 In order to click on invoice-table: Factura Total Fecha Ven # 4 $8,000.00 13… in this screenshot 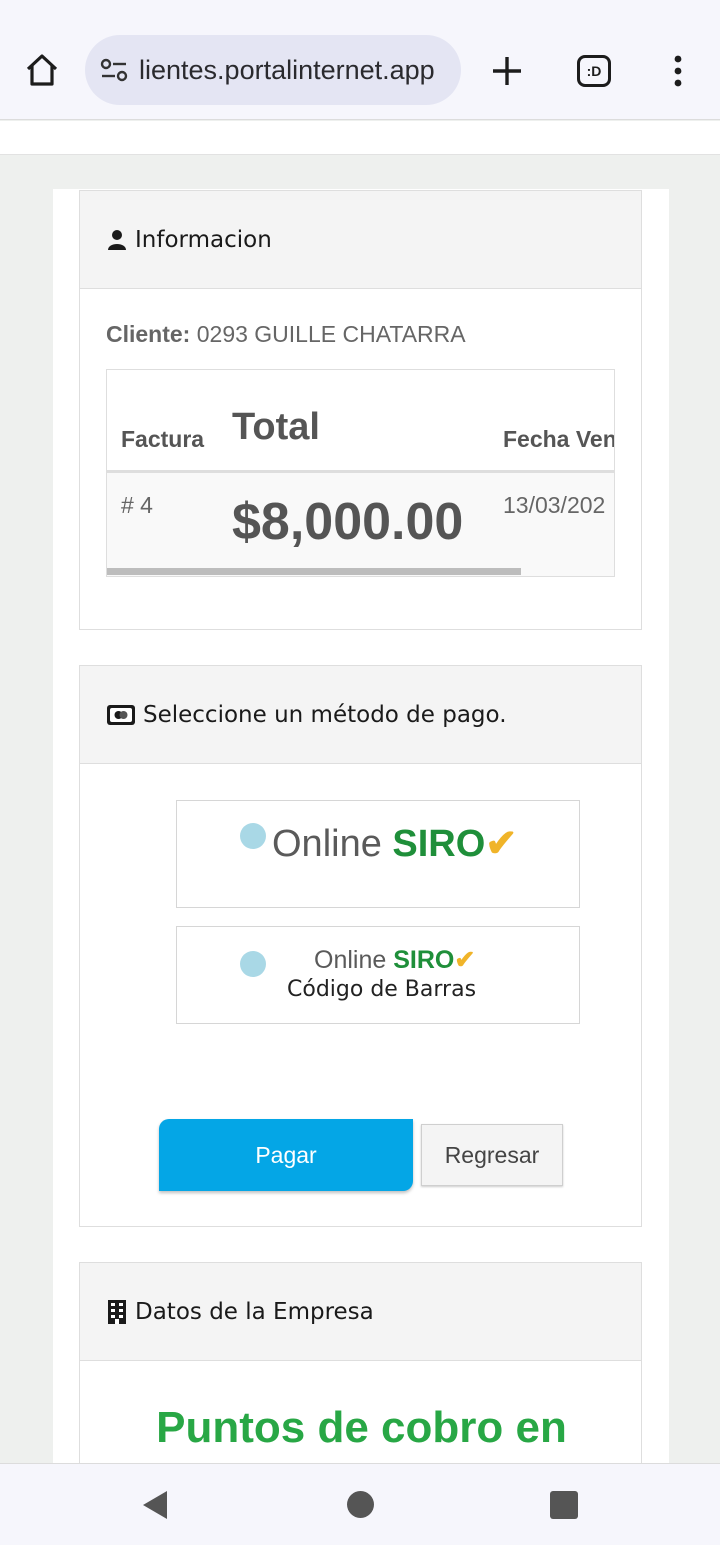, I will do `click(360, 473)`.